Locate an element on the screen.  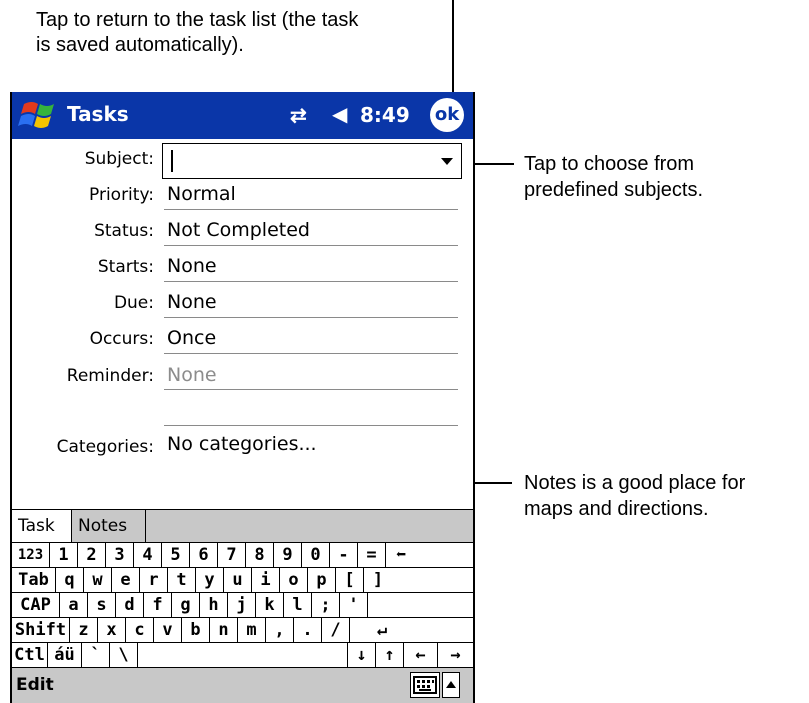
key-9: 9 is located at coordinates (288, 555).